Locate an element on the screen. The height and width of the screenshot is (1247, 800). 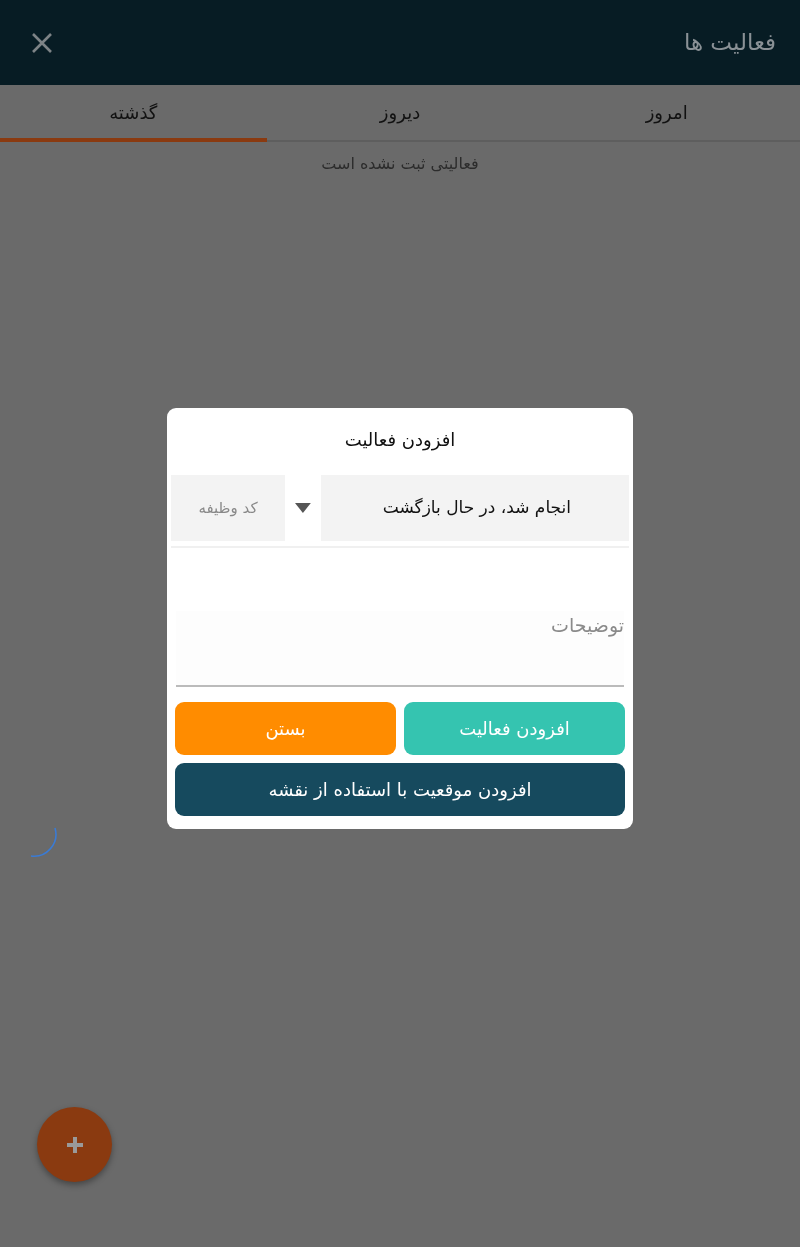
dialog-title: افزودن فعالیت is located at coordinates (400, 440).